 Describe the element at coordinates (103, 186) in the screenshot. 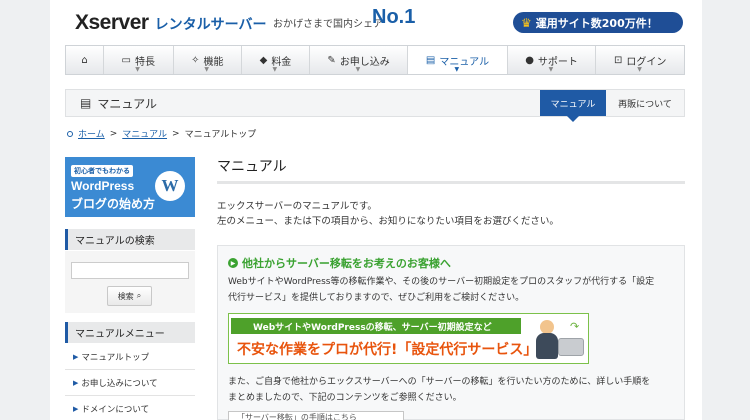

I see `banner-wordpress-text: WordPress` at that location.